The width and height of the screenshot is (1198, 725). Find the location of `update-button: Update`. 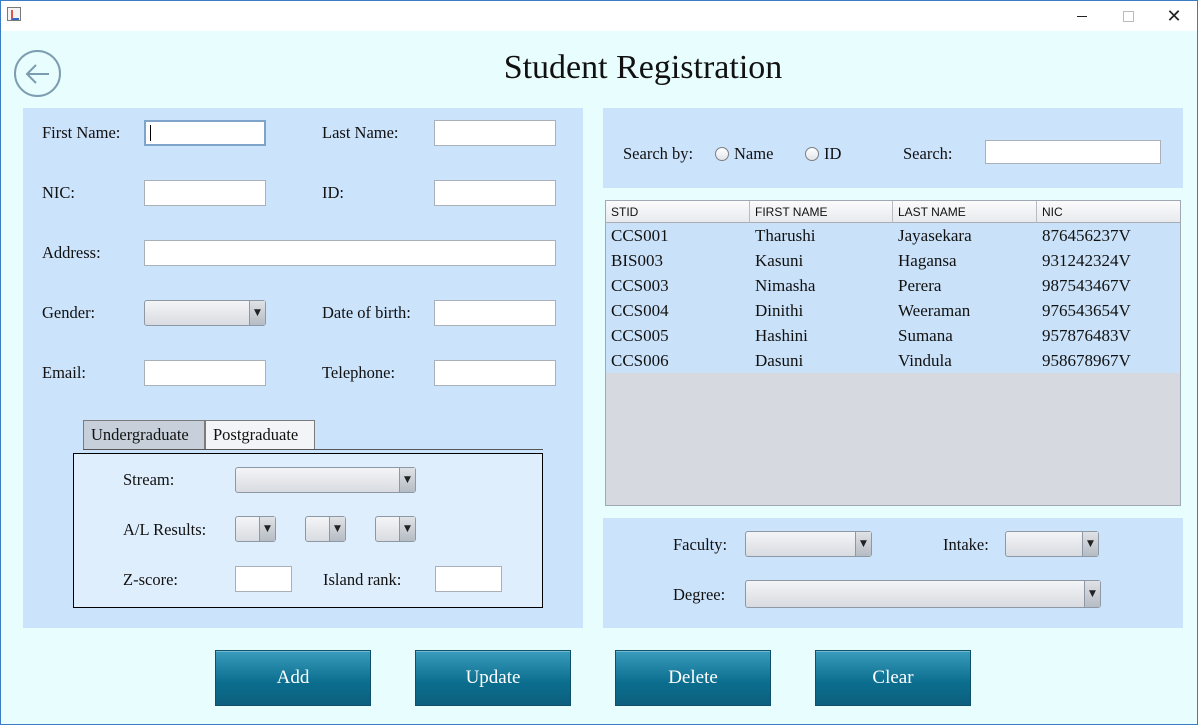

update-button: Update is located at coordinates (493, 678).